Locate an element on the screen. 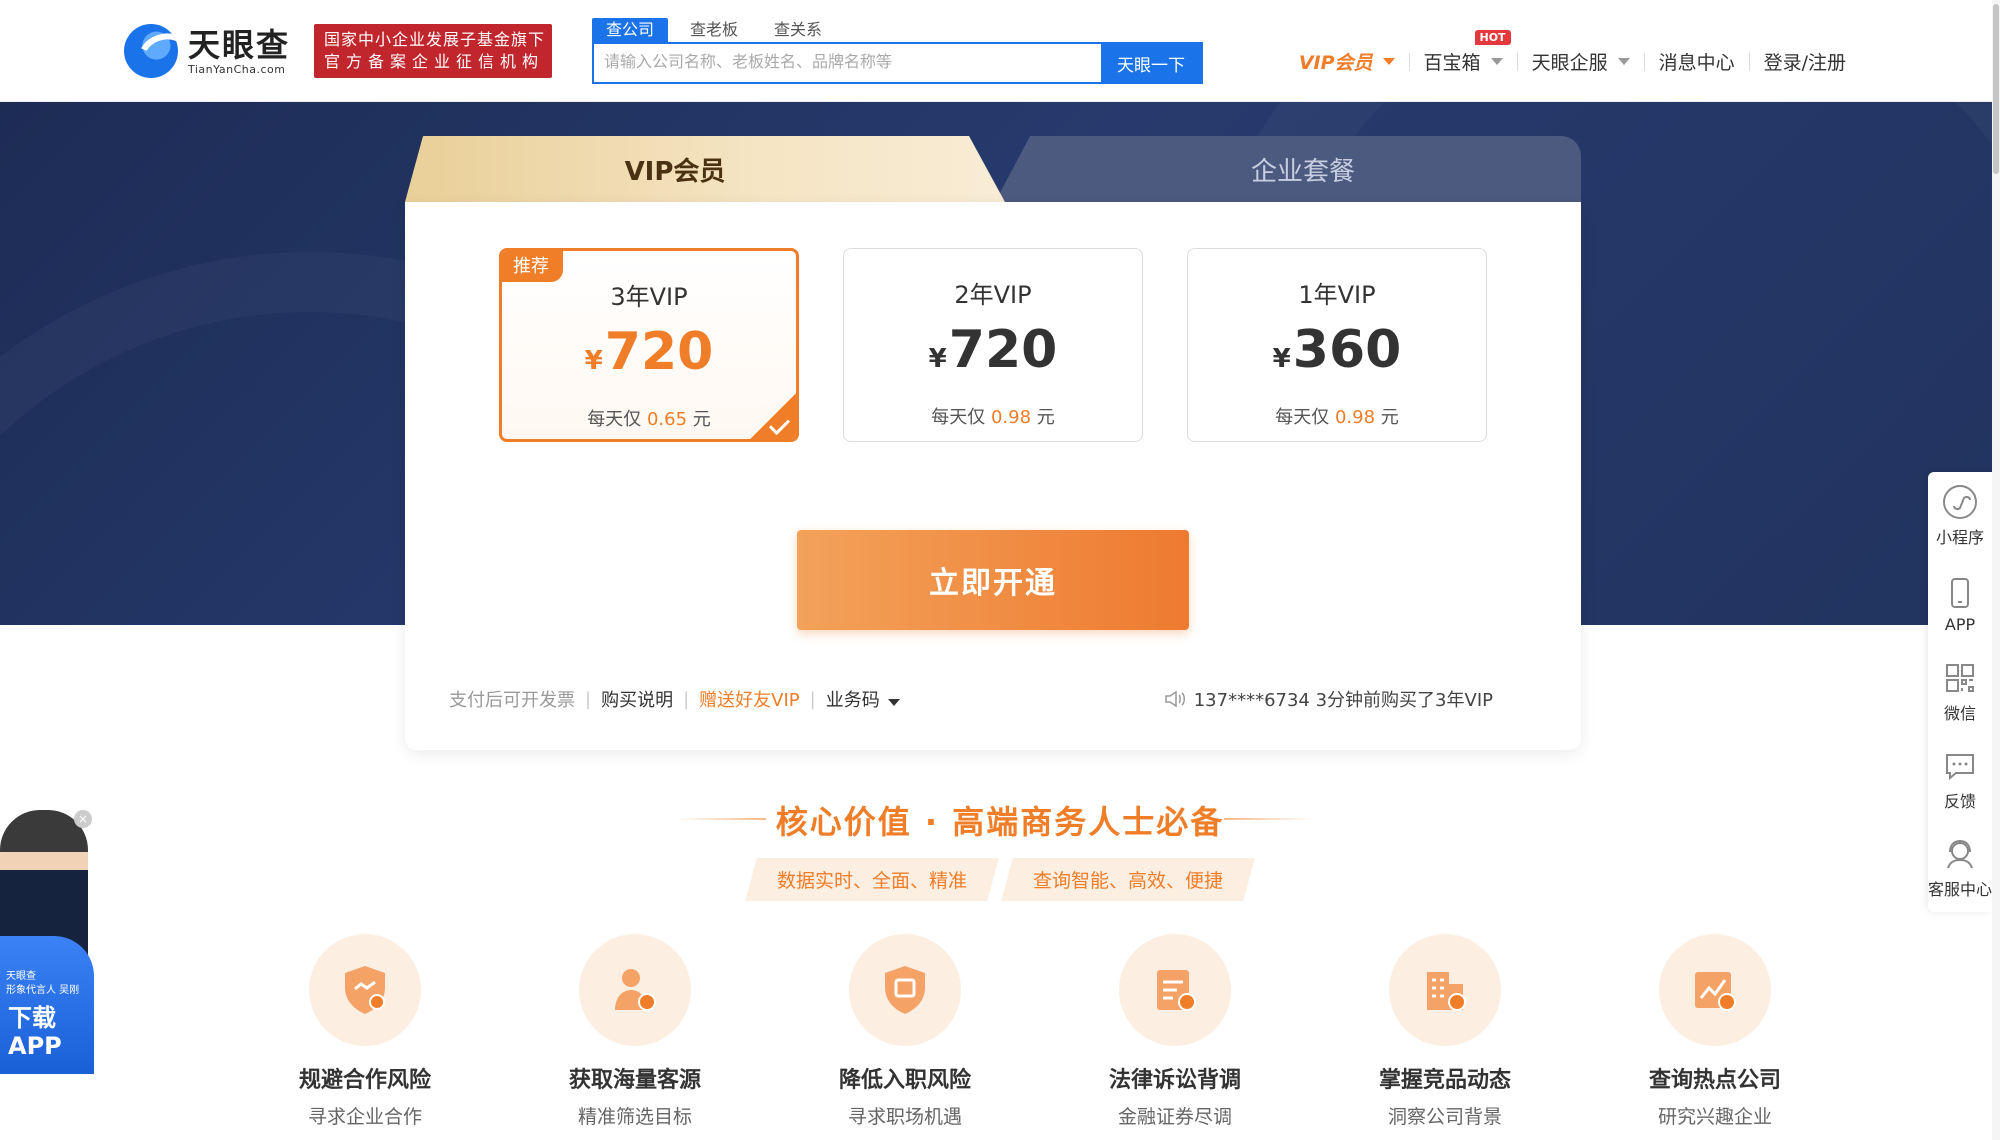  sidebar-app: APP is located at coordinates (1960, 604).